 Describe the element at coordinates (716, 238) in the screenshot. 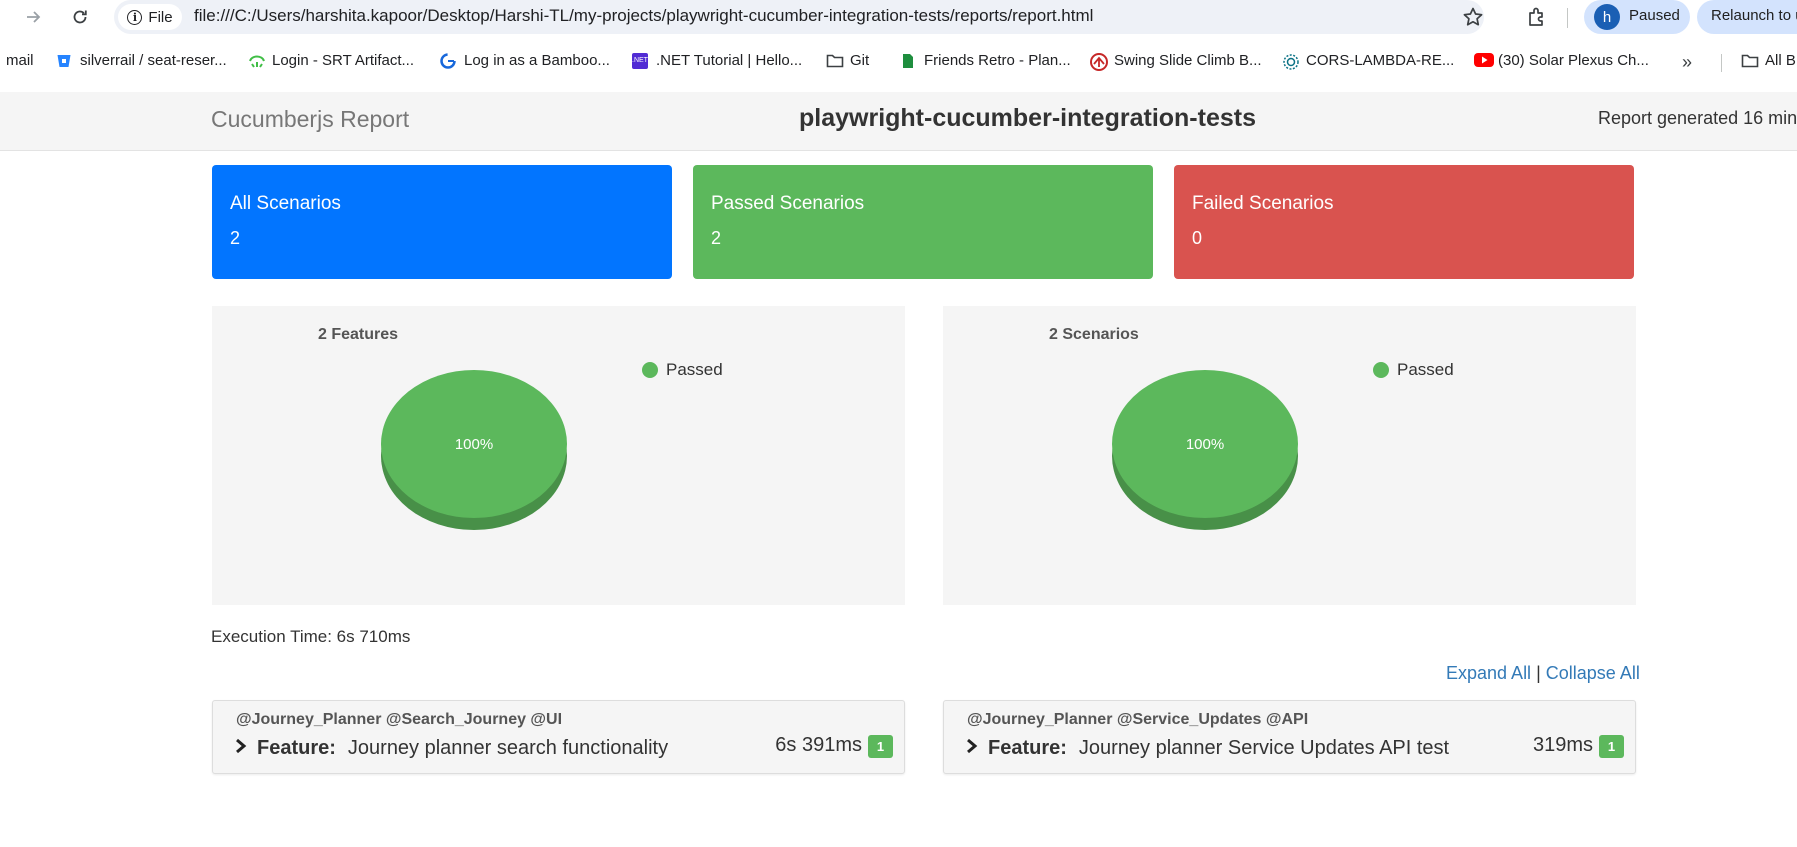

I see `passed-scenarios-count: 2` at that location.